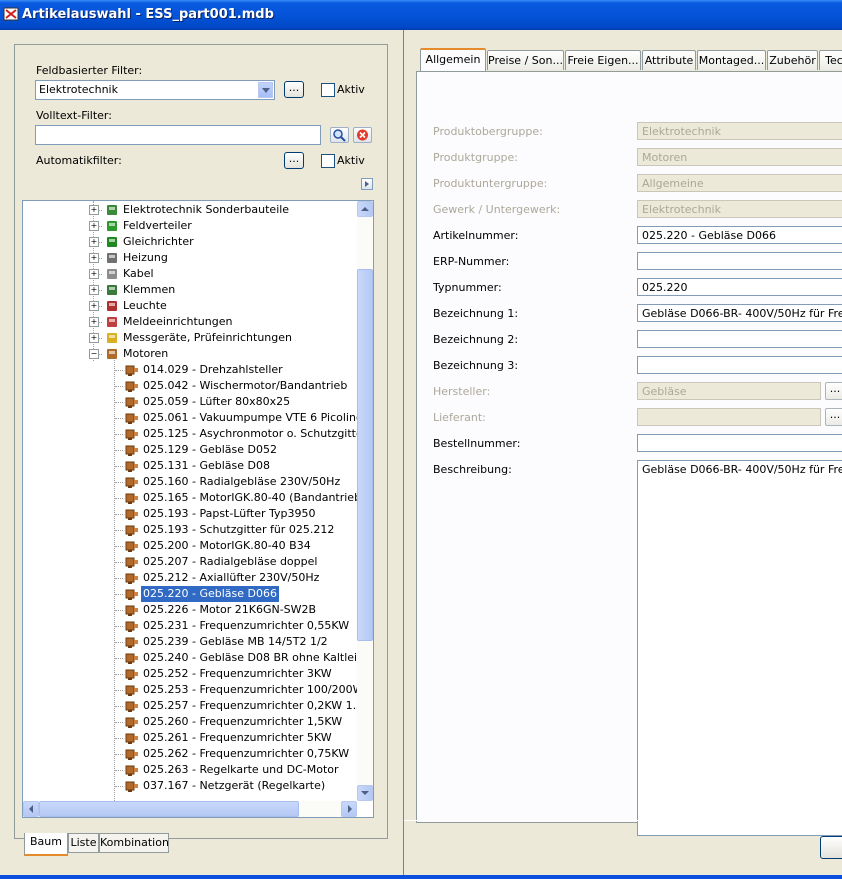 This screenshot has width=842, height=879. Describe the element at coordinates (112, 338) in the screenshot. I see `category-icon` at that location.